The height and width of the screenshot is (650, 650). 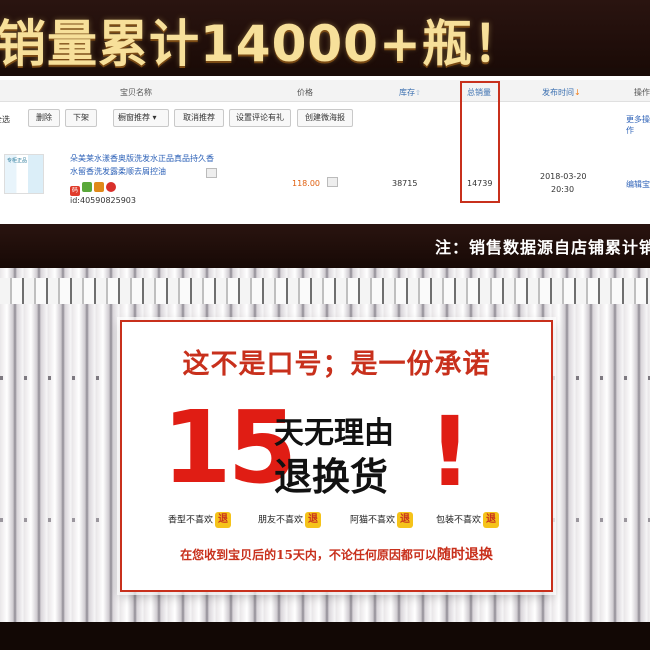 What do you see at coordinates (5, 119) in the screenshot?
I see `select-all-checkbox: 全选` at bounding box center [5, 119].